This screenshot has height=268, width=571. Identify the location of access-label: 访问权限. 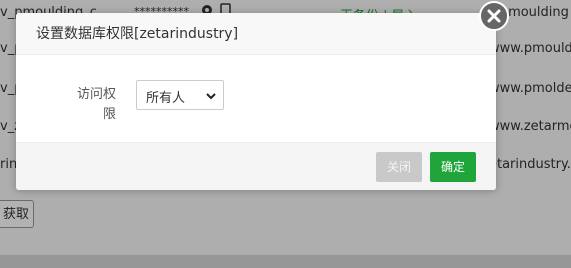
(96, 104).